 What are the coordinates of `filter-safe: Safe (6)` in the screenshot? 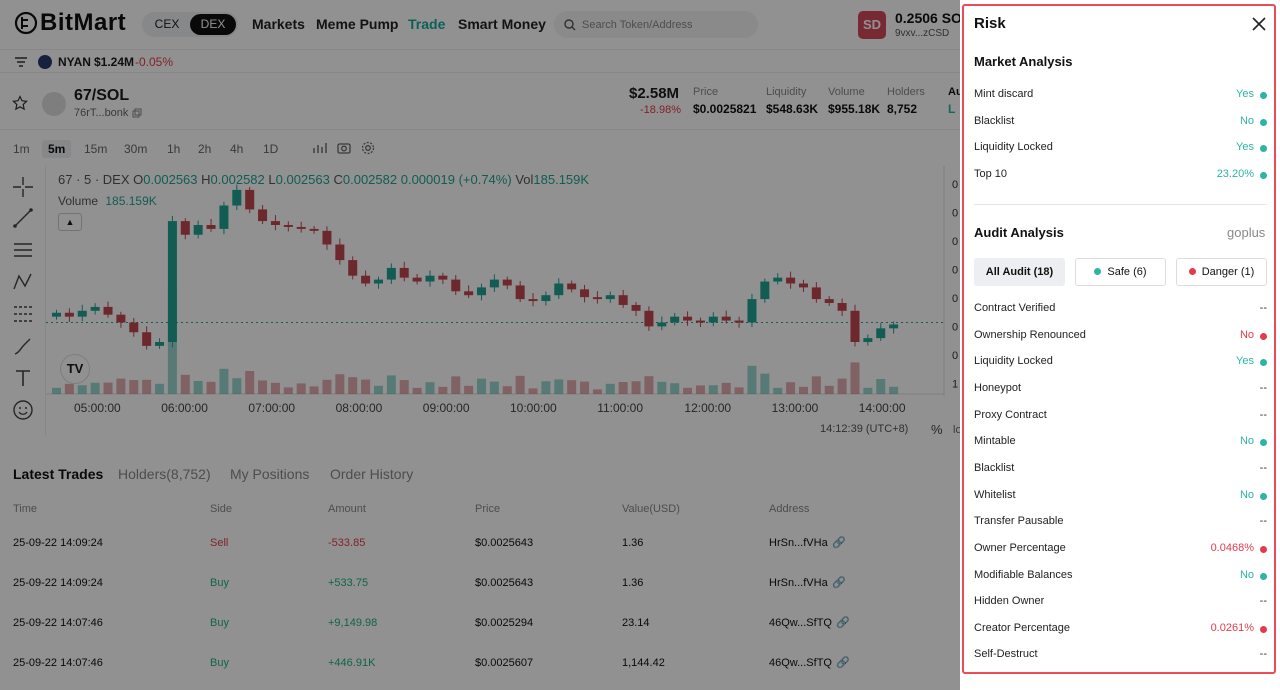 It's located at (1120, 272).